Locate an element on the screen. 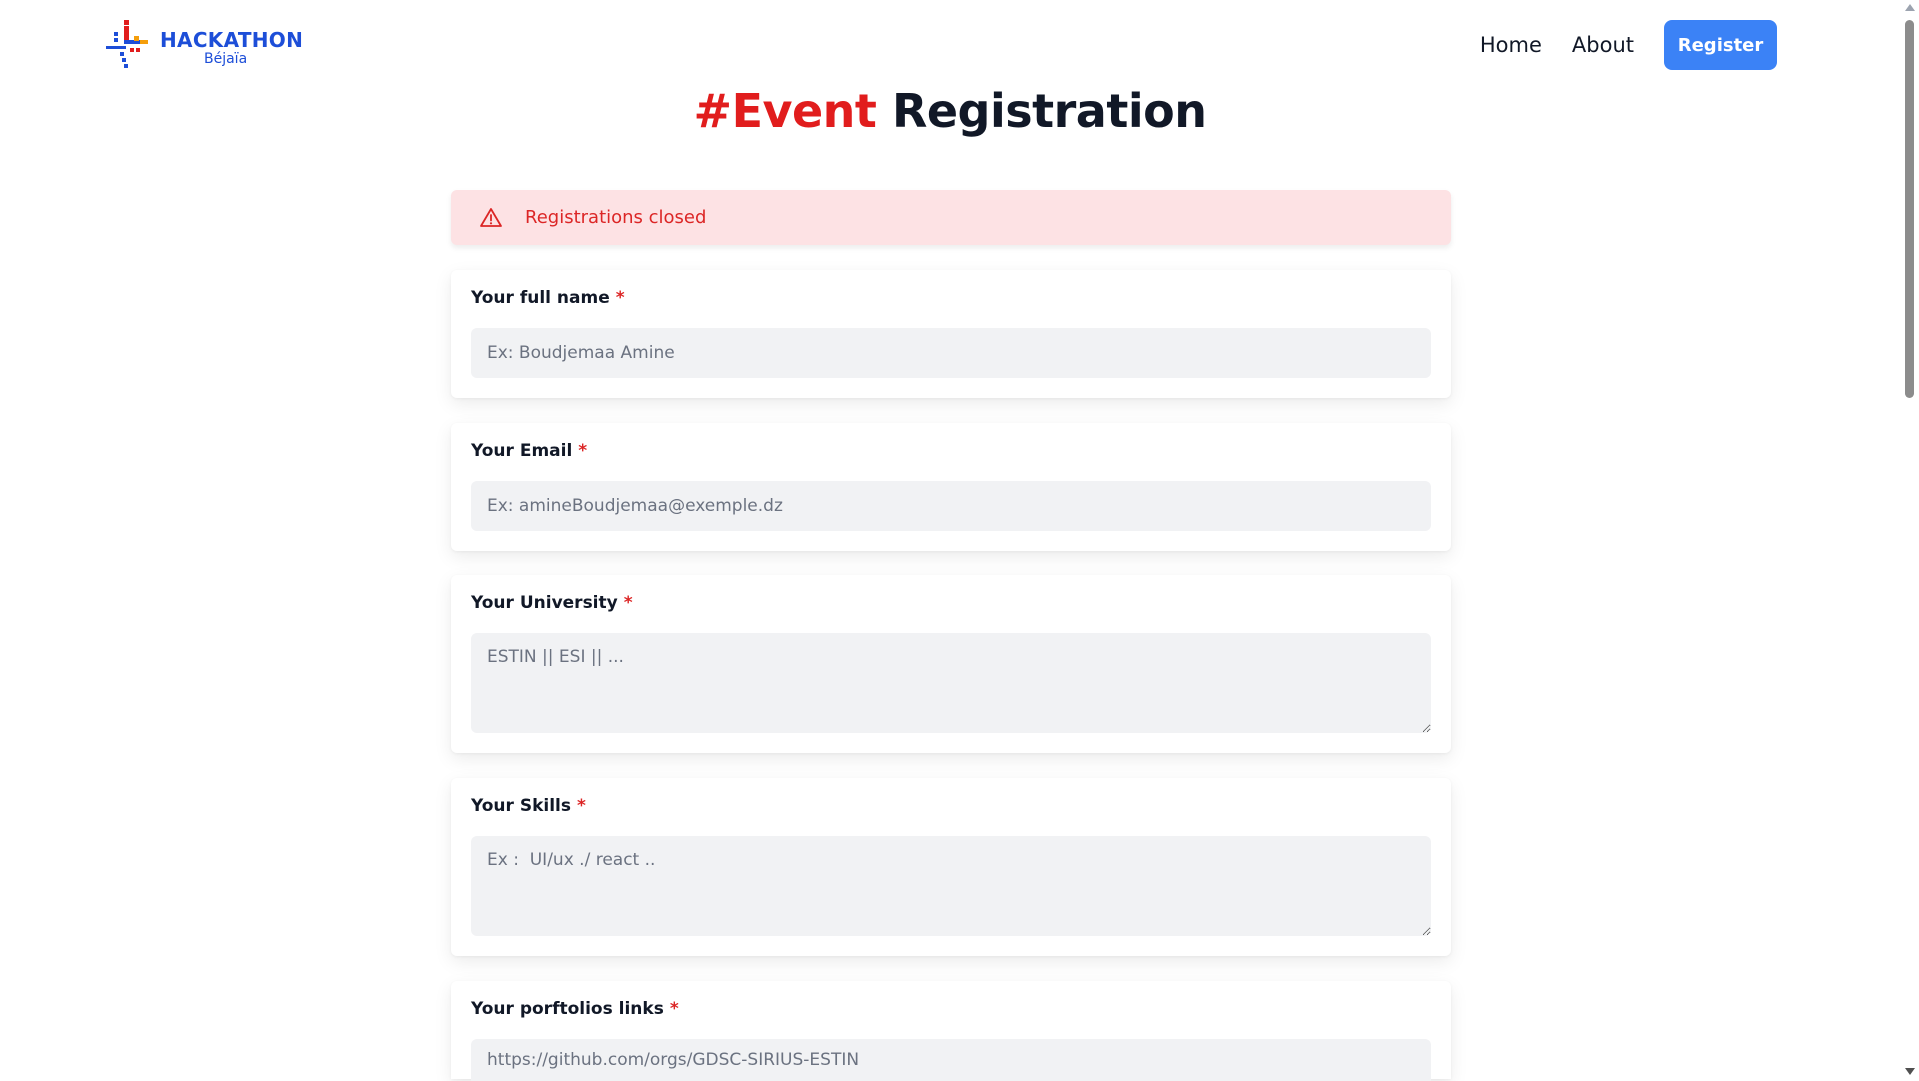  nav-home-link: Home is located at coordinates (1511, 45).